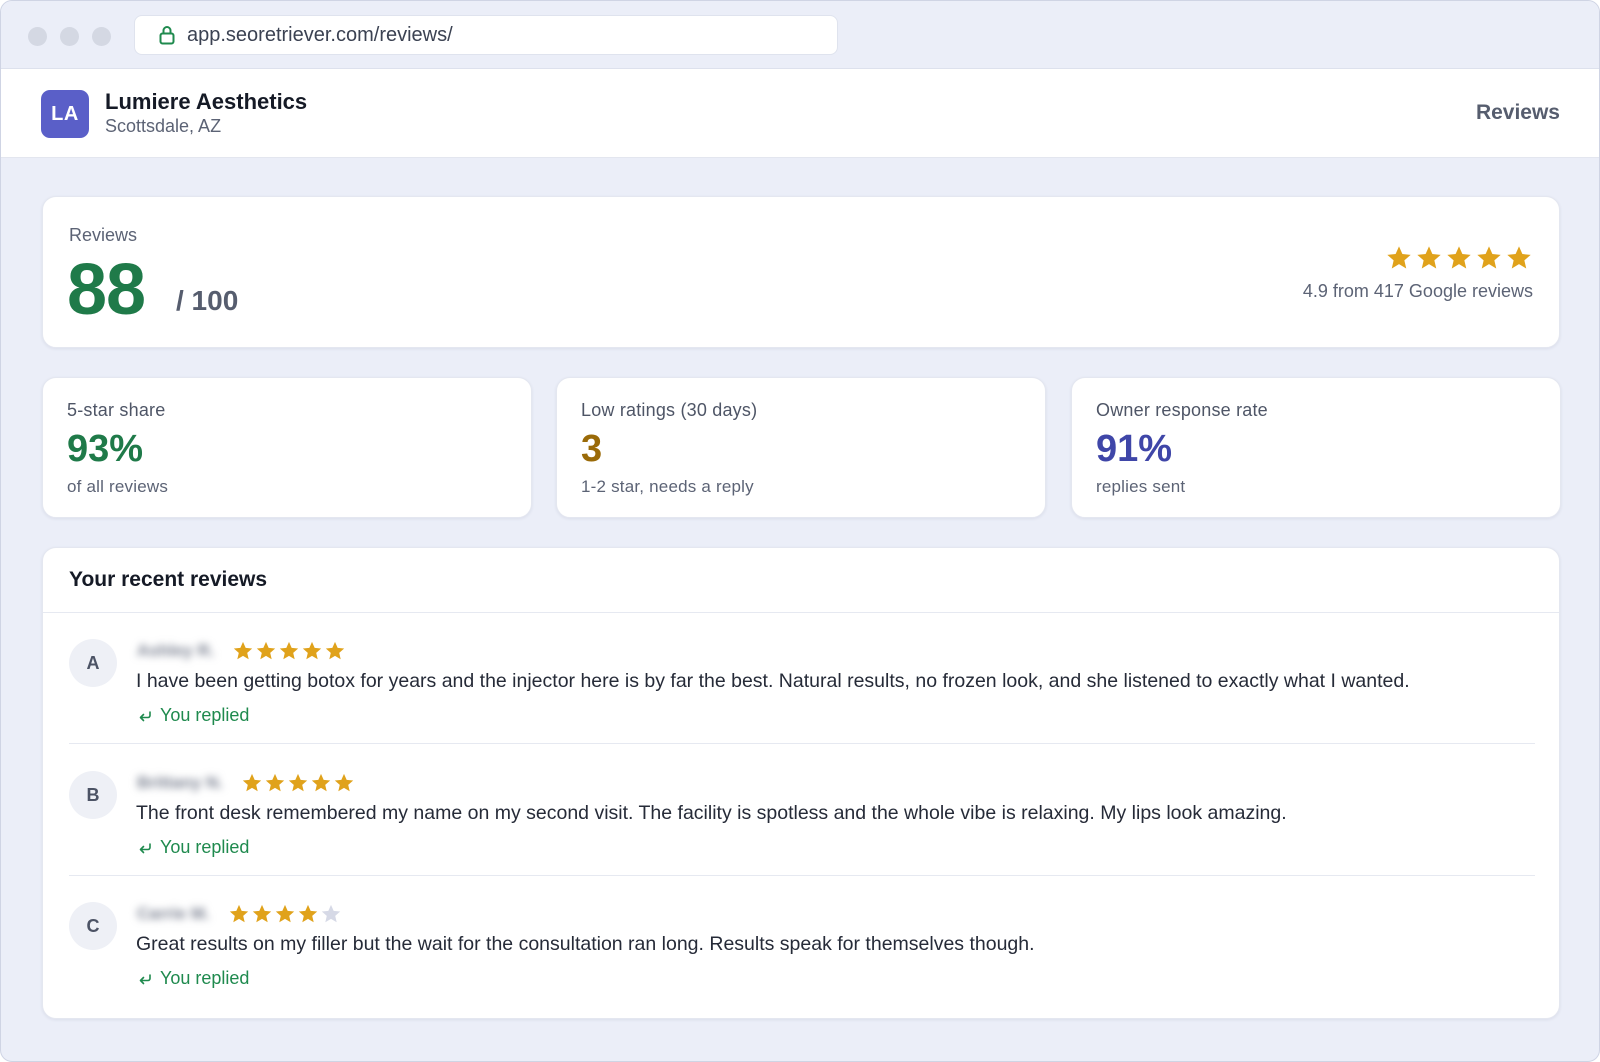  I want to click on stat-label: Owner response rate, so click(1182, 410).